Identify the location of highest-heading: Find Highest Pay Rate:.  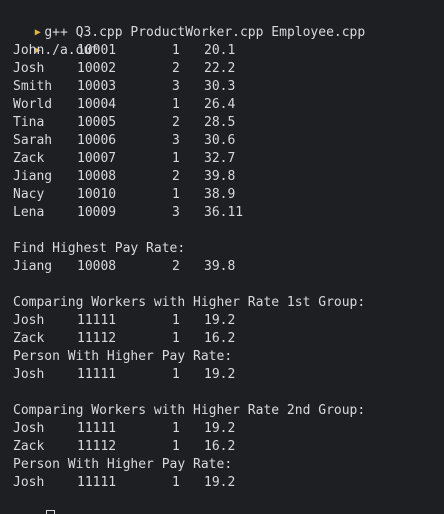
(99, 248).